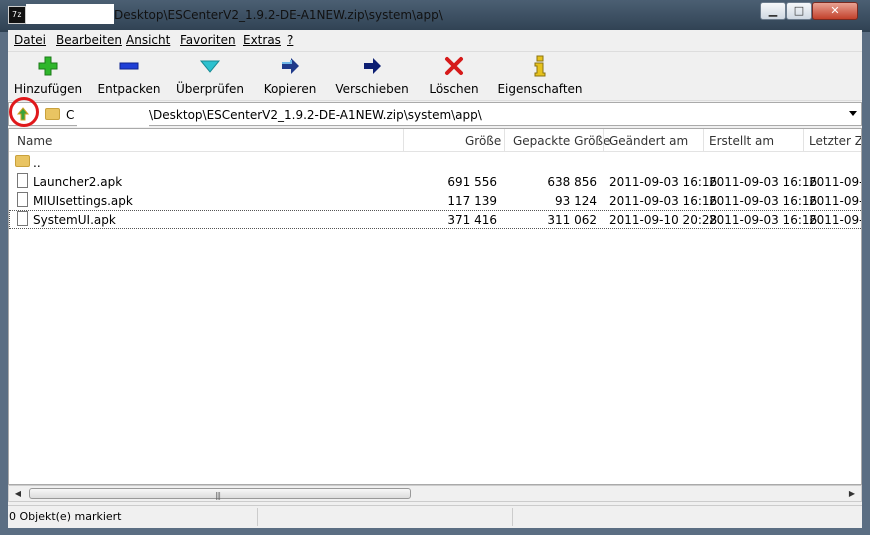 The image size is (870, 535). Describe the element at coordinates (210, 66) in the screenshot. I see `check-icon` at that location.